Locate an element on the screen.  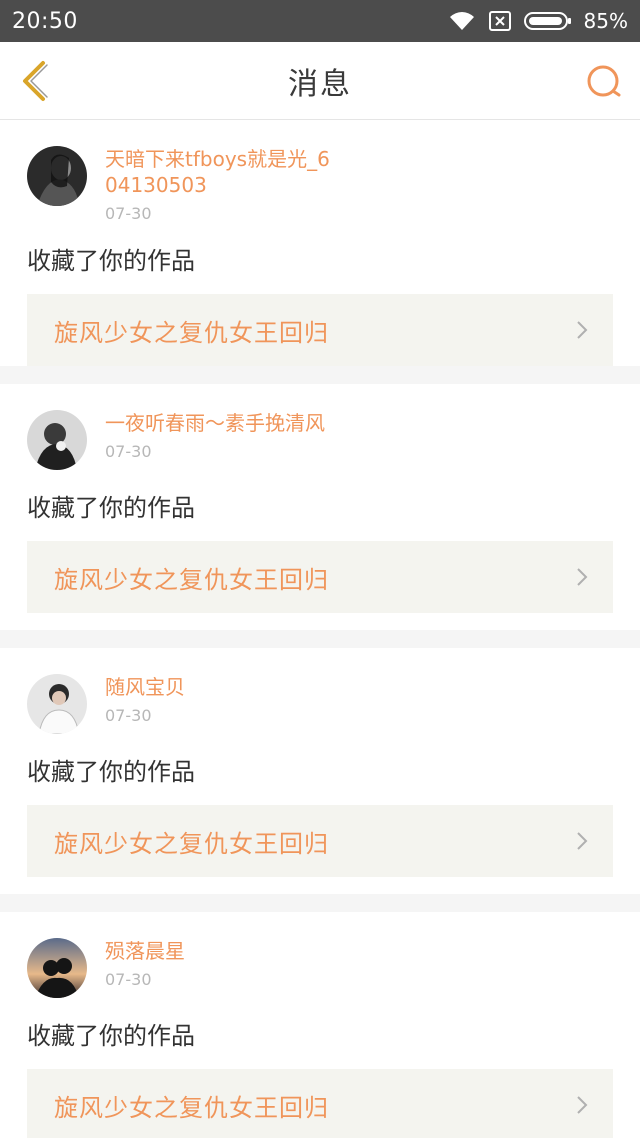
status-bar: 20:50 85% is located at coordinates (320, 21).